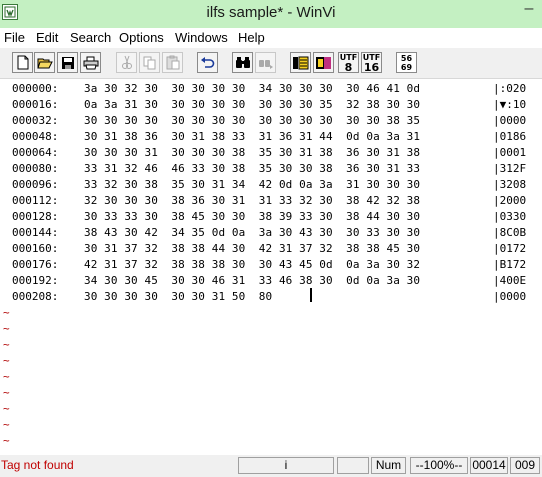  What do you see at coordinates (406, 58) in the screenshot?
I see `charset-label-top: 56` at bounding box center [406, 58].